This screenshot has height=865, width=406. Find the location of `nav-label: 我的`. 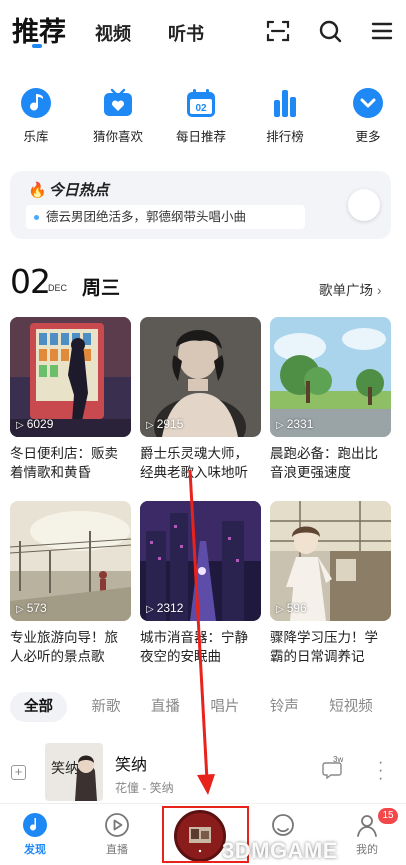

nav-label: 我的 is located at coordinates (367, 850).